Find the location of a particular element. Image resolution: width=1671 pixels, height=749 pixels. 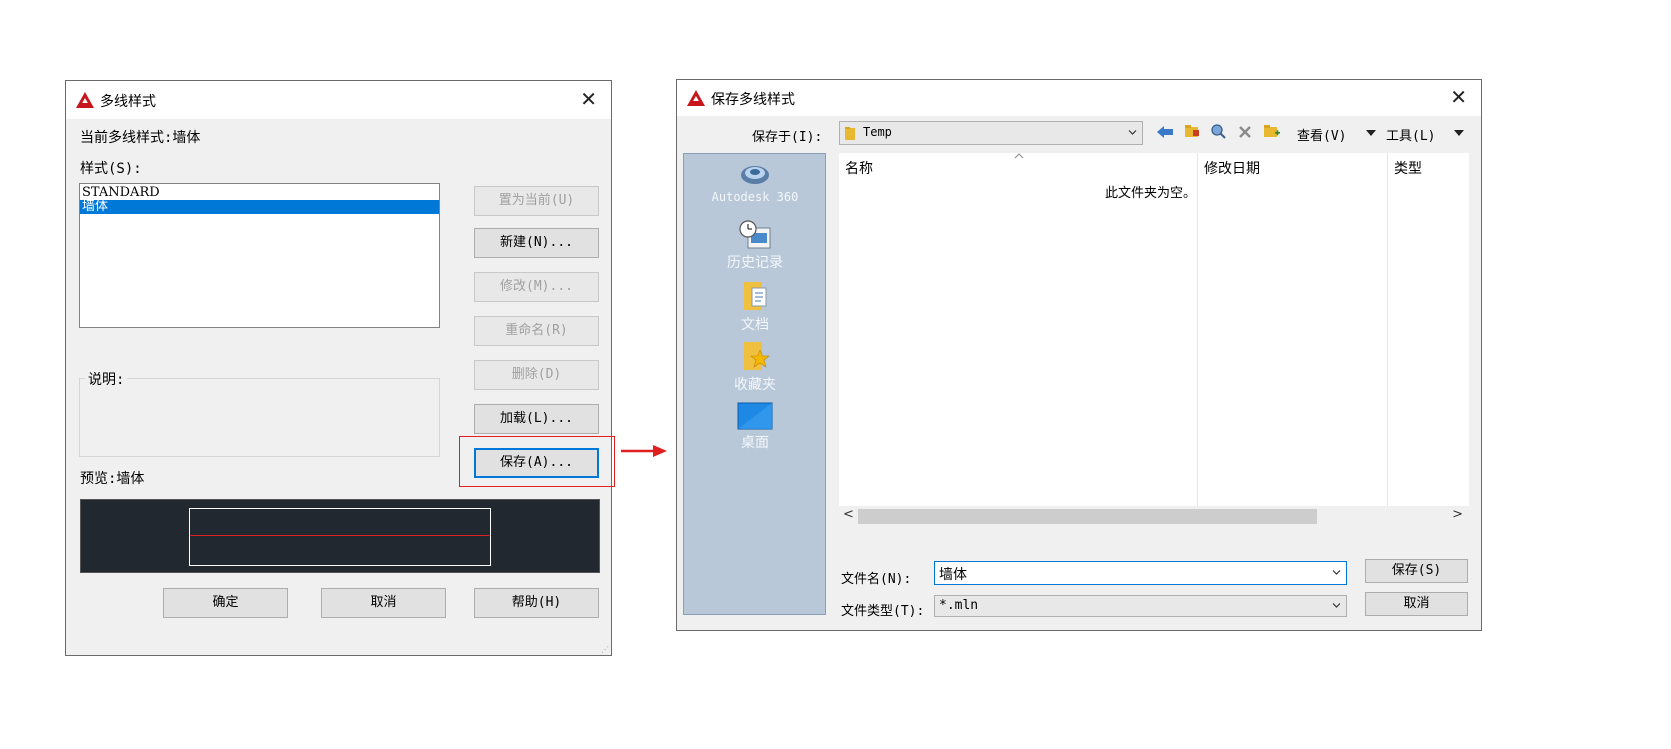

scrollbar-thumb is located at coordinates (1087, 516).